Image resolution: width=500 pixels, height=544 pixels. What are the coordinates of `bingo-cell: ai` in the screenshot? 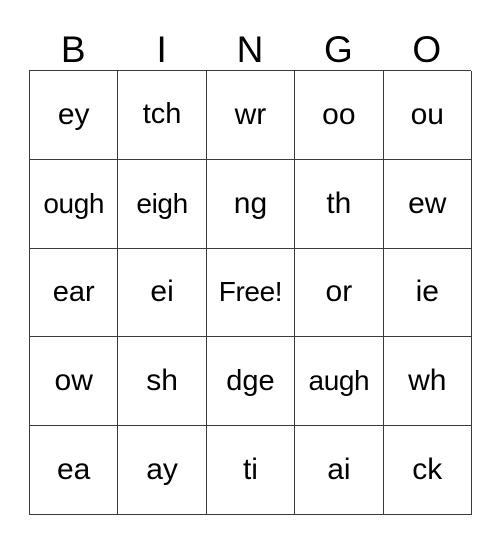 It's located at (339, 470).